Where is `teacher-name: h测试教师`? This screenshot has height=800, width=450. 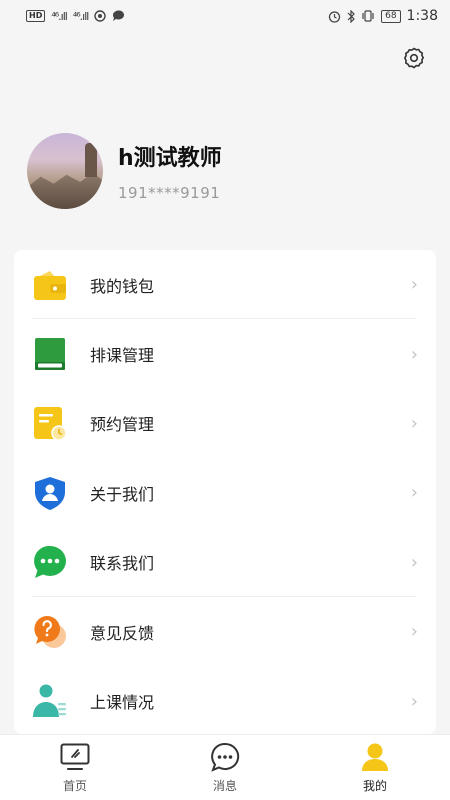
teacher-name: h测试教师 is located at coordinates (170, 158).